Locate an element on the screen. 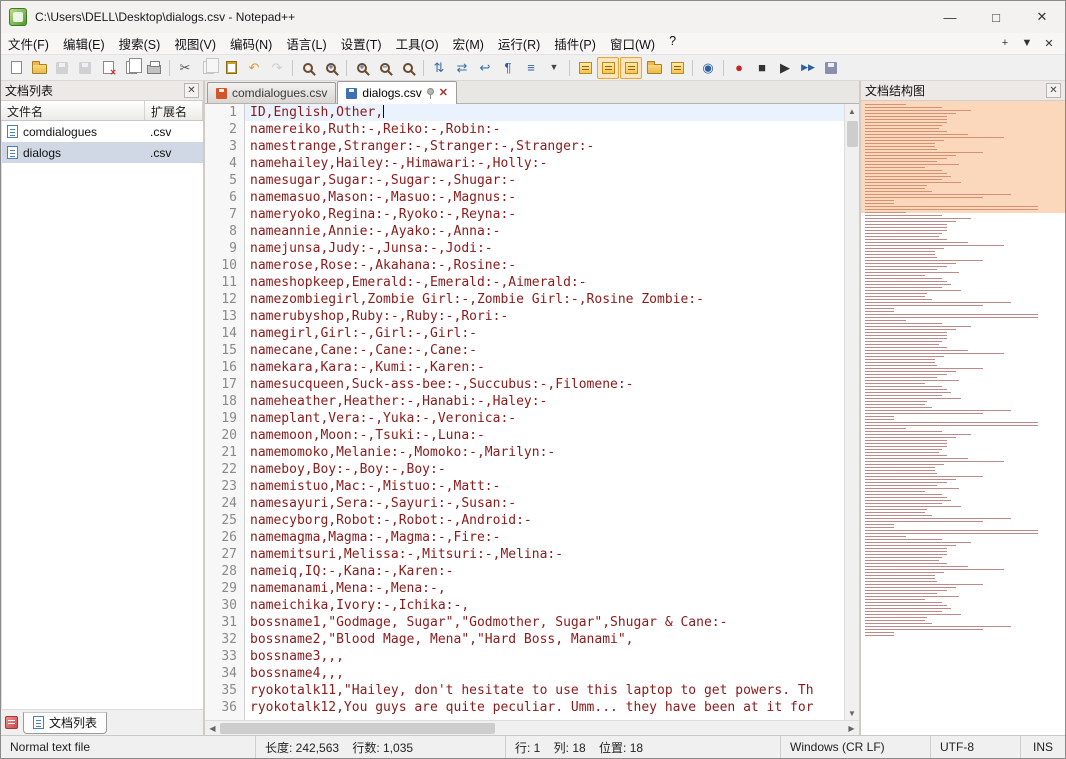  line-number: 28 is located at coordinates (224, 571).